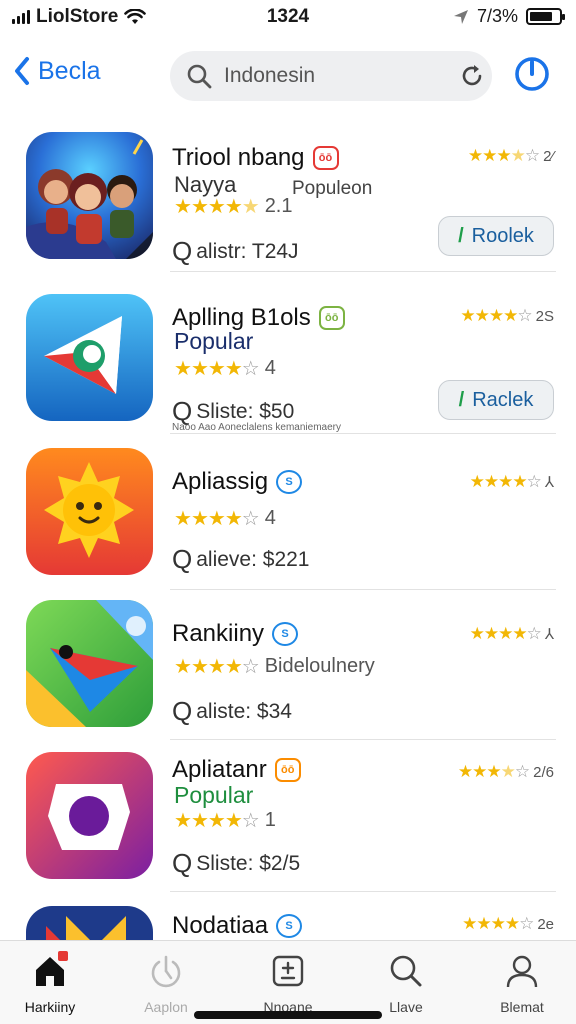  What do you see at coordinates (89, 511) in the screenshot?
I see `app-icon-sun` at bounding box center [89, 511].